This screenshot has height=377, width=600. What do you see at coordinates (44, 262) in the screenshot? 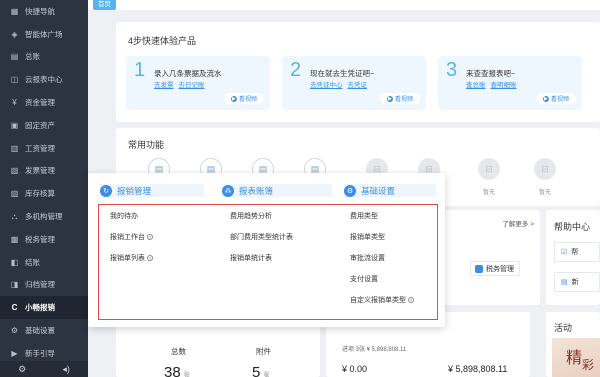
I see `sidebar-item: ◧ 结账` at bounding box center [44, 262].